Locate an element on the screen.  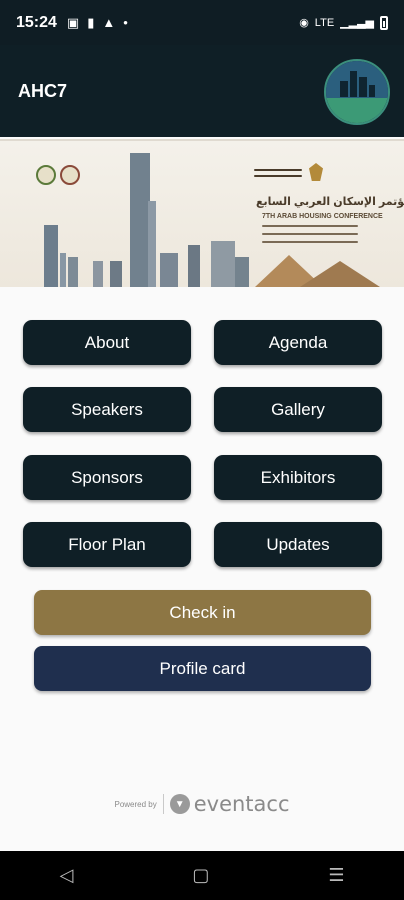
powered-by: Powered by ▼ eventacc is located at coordinates (202, 804).